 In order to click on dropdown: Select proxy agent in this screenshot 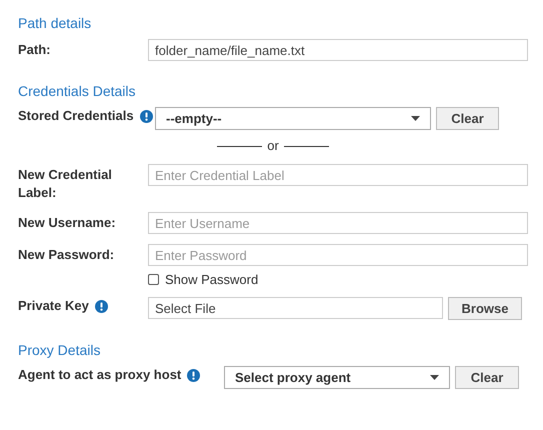, I will do `click(337, 377)`.